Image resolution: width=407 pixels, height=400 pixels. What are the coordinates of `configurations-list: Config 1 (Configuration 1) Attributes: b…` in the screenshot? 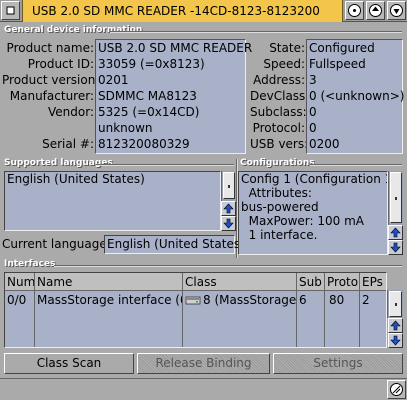 It's located at (313, 213).